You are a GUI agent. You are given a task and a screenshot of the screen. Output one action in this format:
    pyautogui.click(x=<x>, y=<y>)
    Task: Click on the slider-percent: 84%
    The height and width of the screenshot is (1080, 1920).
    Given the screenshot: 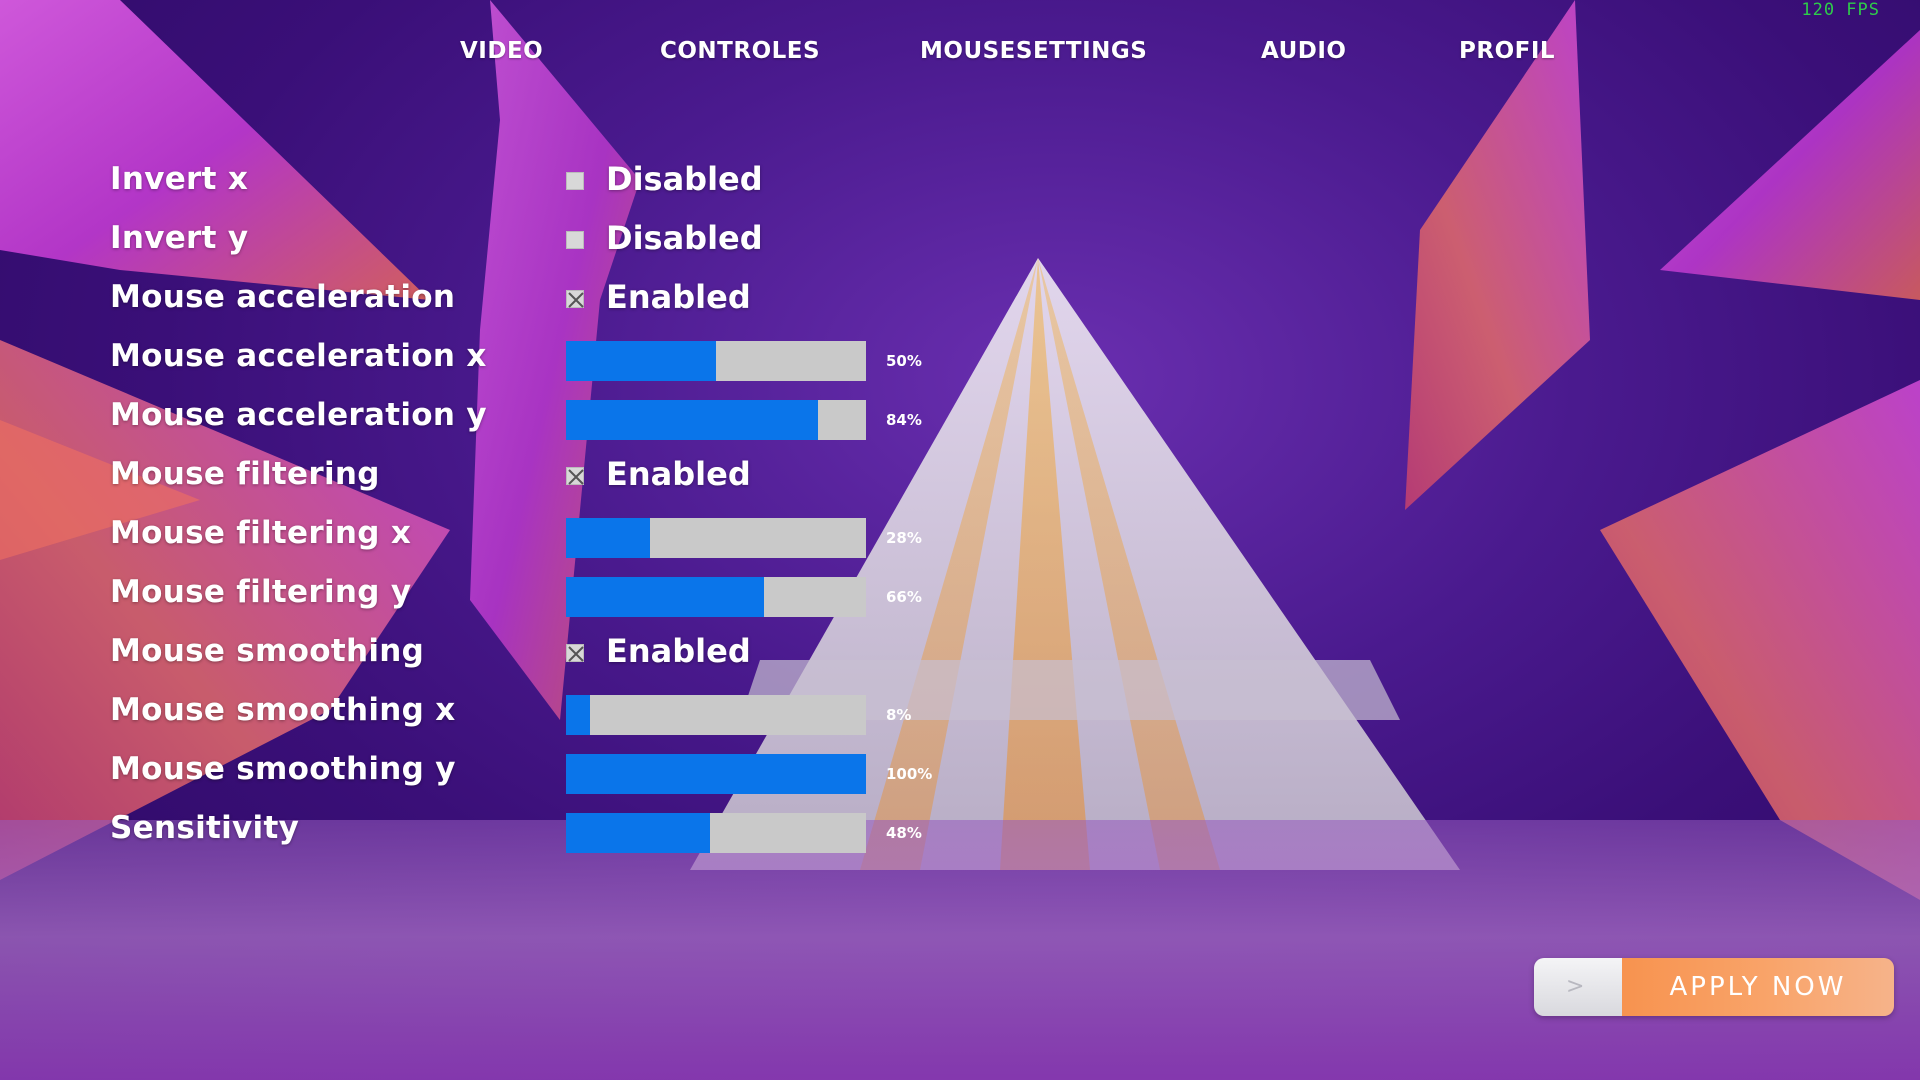 What is the action you would take?
    pyautogui.click(x=904, y=420)
    